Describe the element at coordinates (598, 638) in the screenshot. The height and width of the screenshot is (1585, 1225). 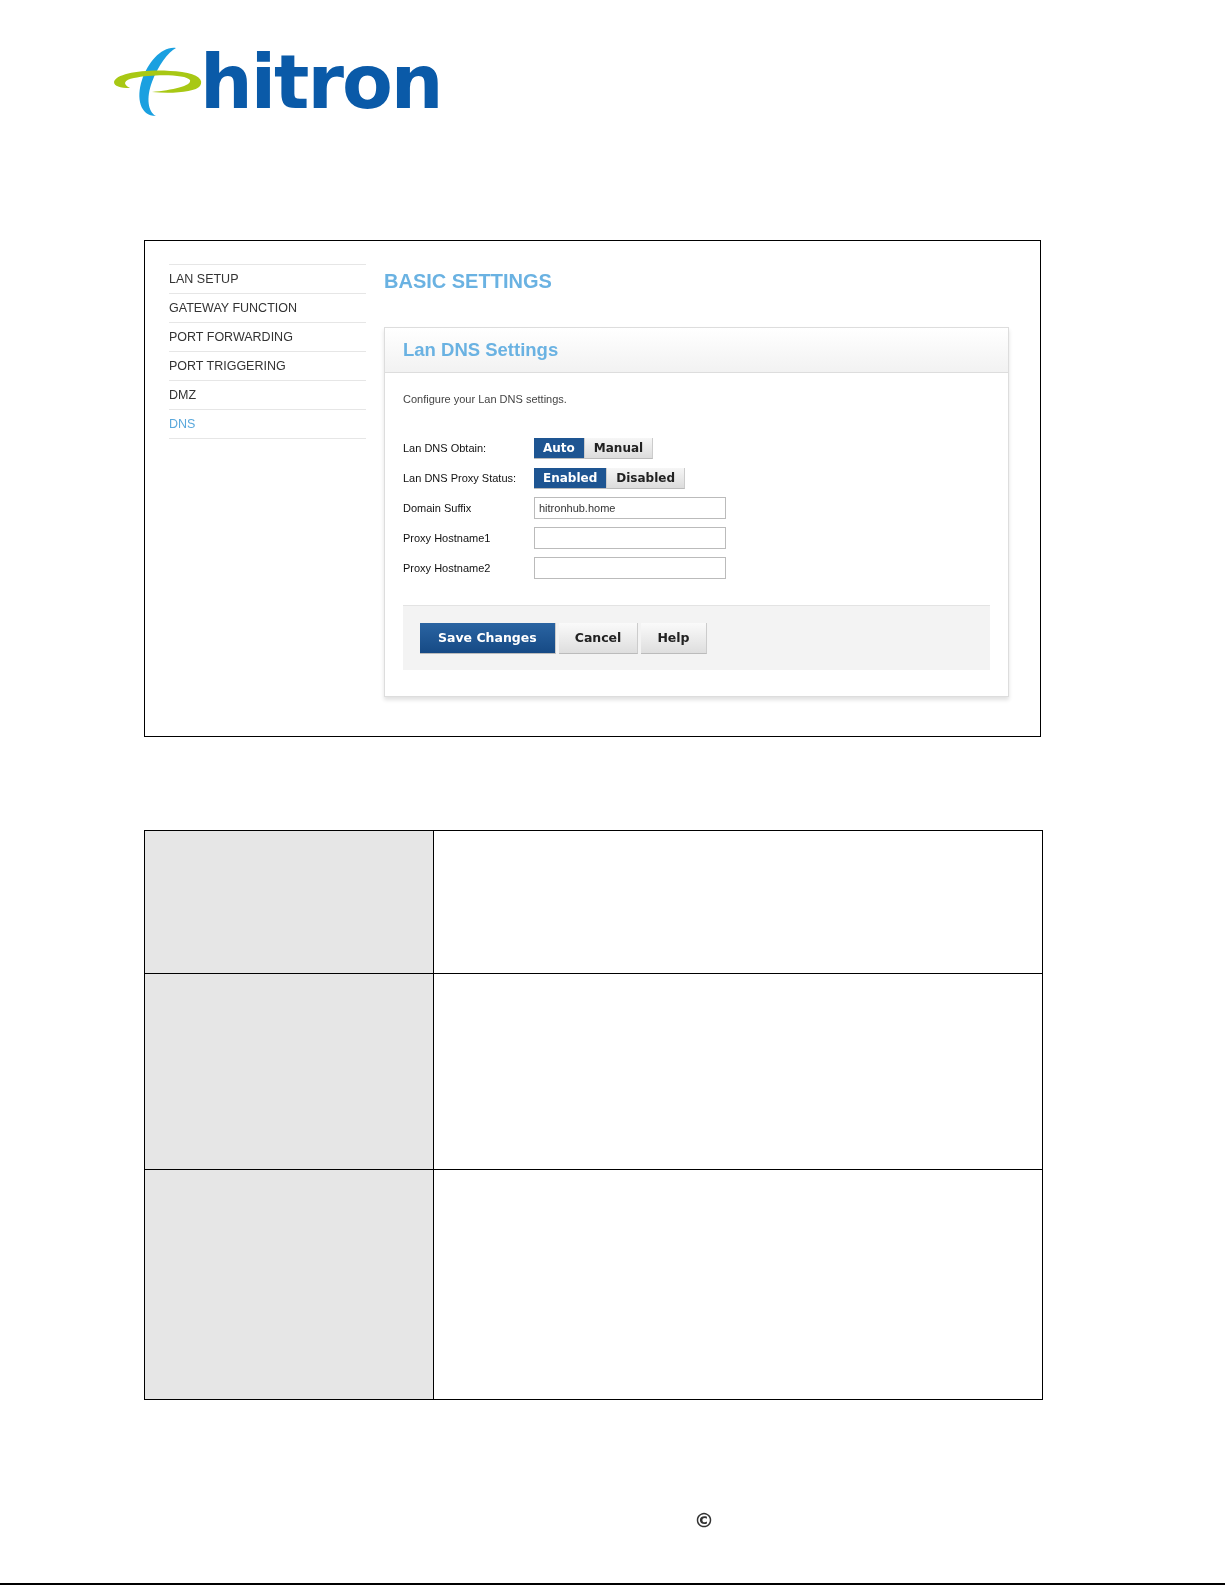
I see `action-button: Cancel` at that location.